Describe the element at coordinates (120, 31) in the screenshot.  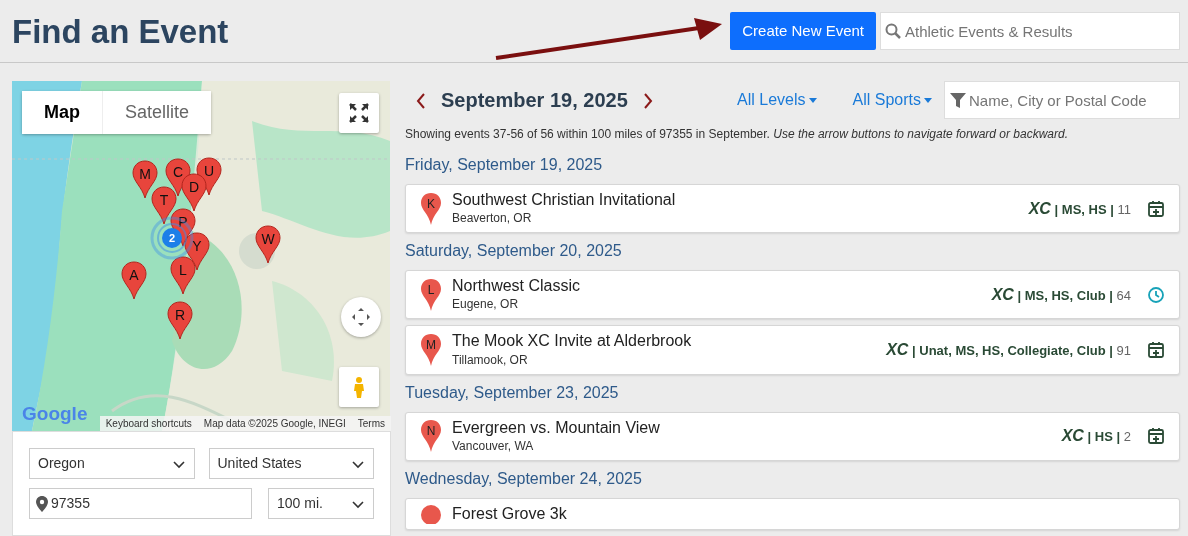
I see `page-title: Find an Event` at that location.